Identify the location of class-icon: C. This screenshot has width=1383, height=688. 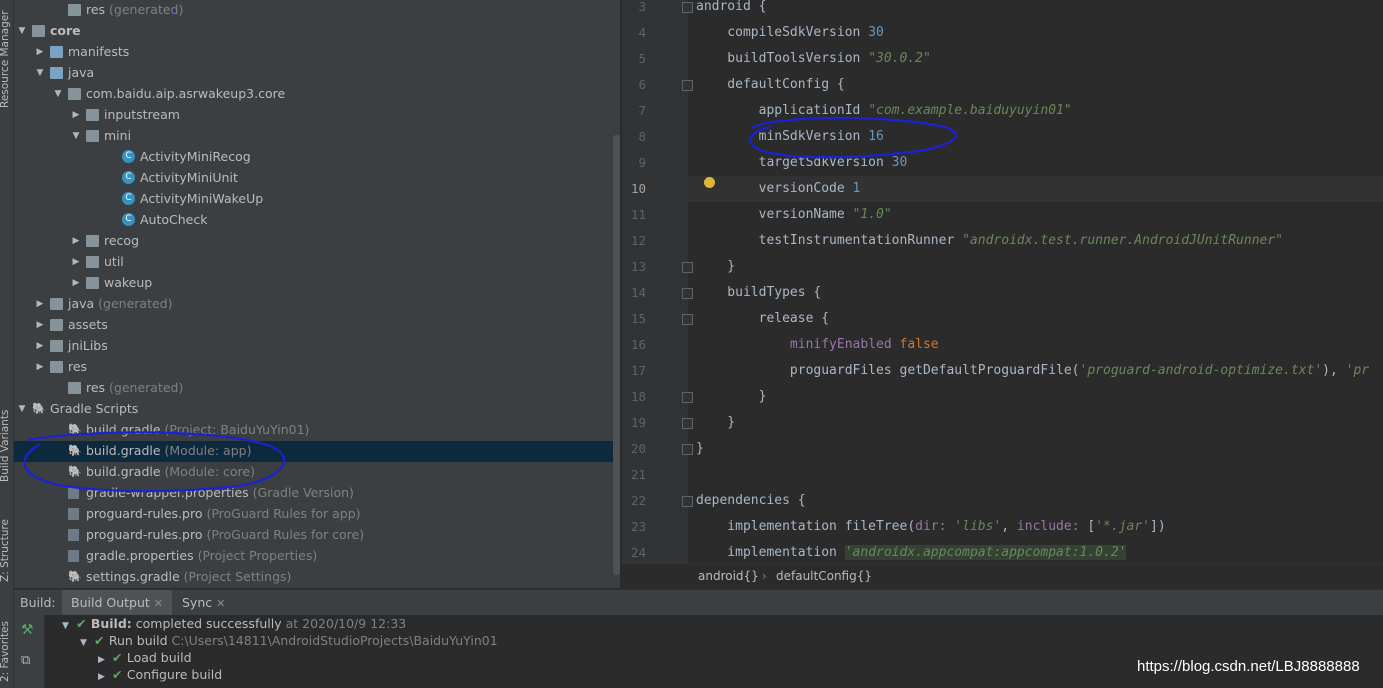
(128, 198).